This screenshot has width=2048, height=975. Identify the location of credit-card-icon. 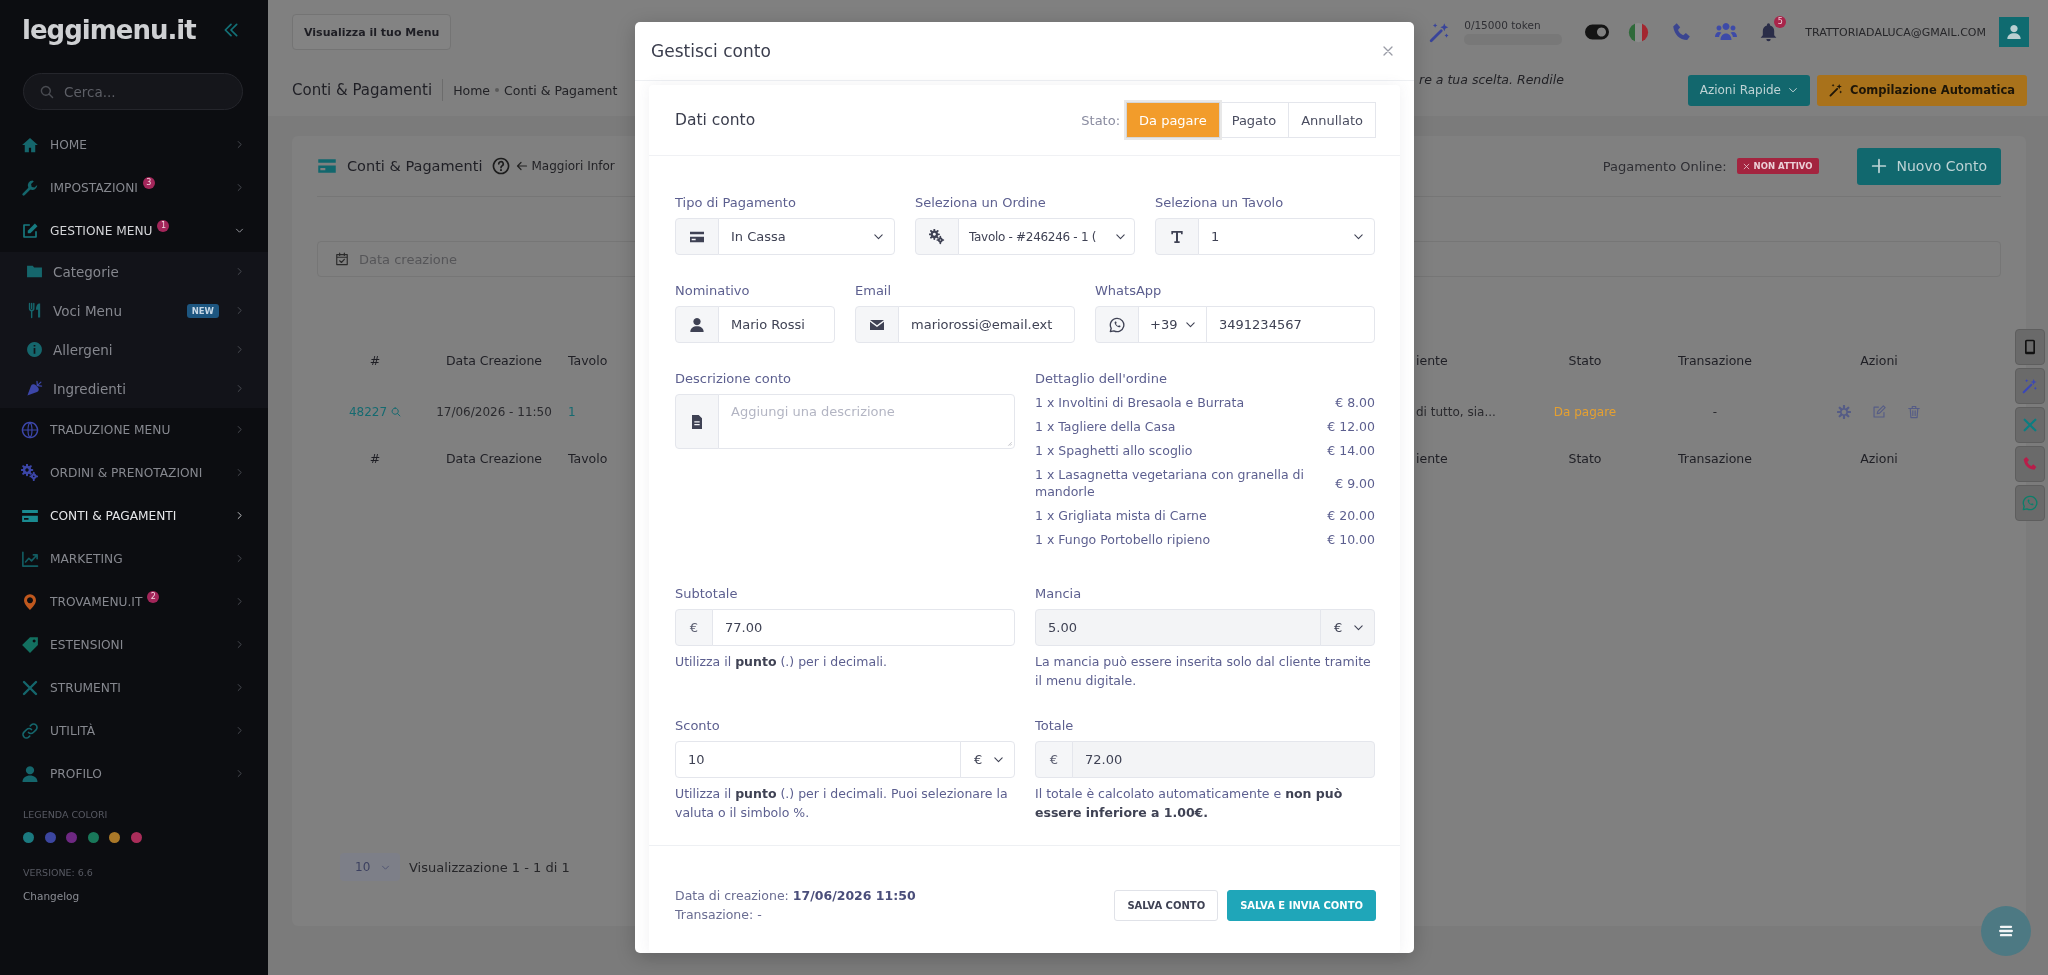
(327, 166).